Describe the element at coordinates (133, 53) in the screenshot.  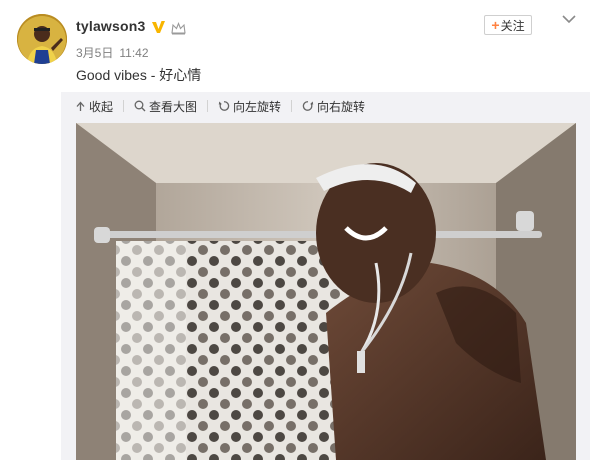
I see `post-time: 11:42` at that location.